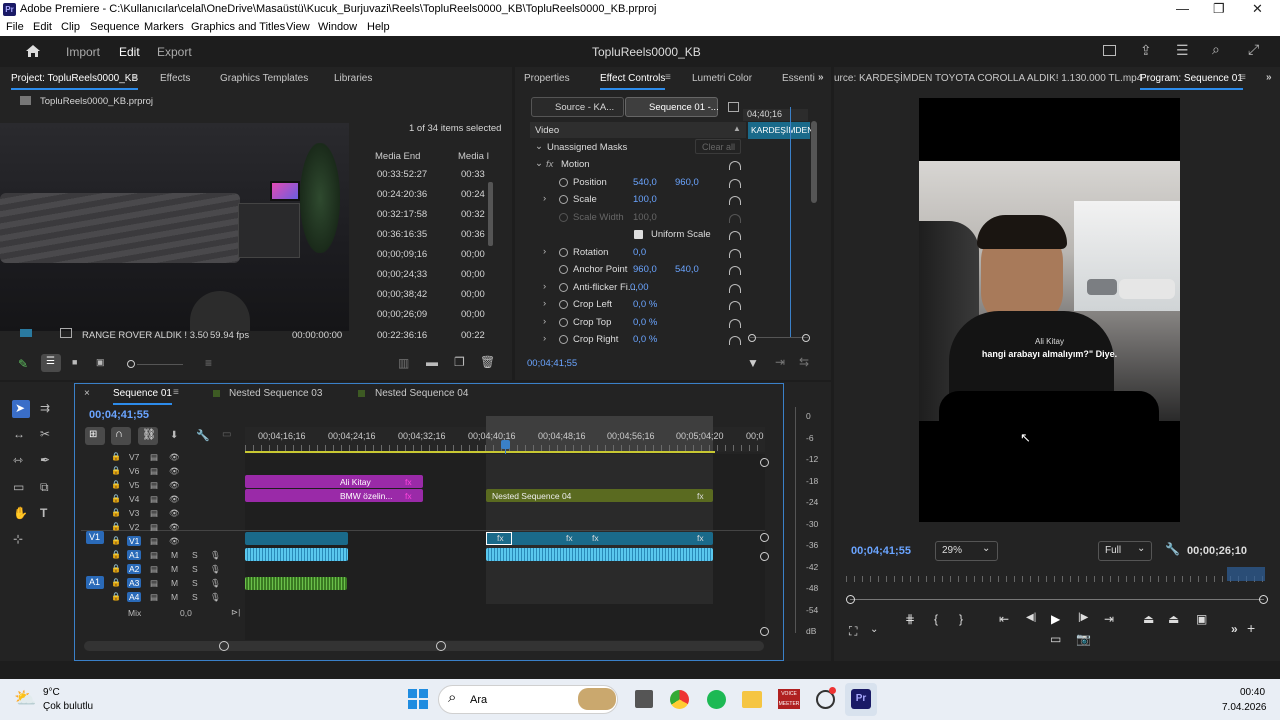  What do you see at coordinates (722, 78) in the screenshot?
I see `tab-lumetri-color: Lumetri Color` at bounding box center [722, 78].